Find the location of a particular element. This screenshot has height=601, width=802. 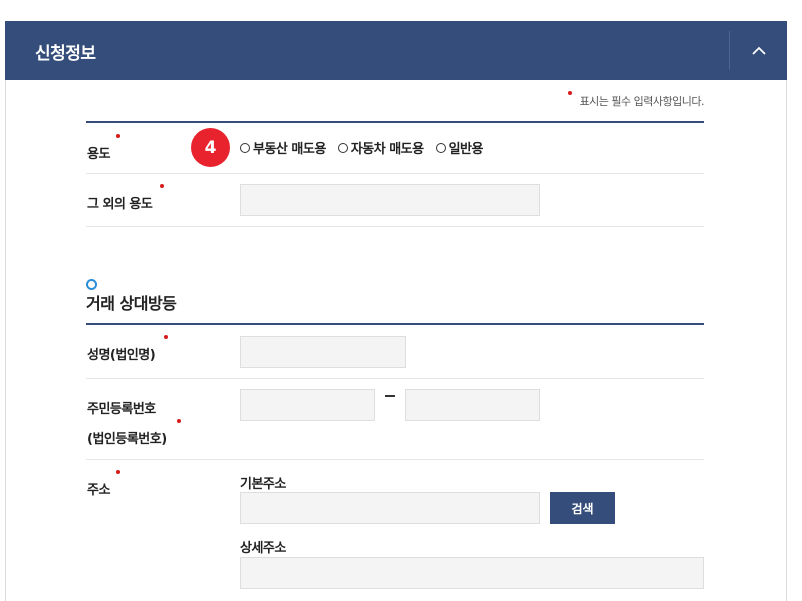

purpose-radio-group: 부동산 매도용 자동차 매도용 일반용 is located at coordinates (367, 147).